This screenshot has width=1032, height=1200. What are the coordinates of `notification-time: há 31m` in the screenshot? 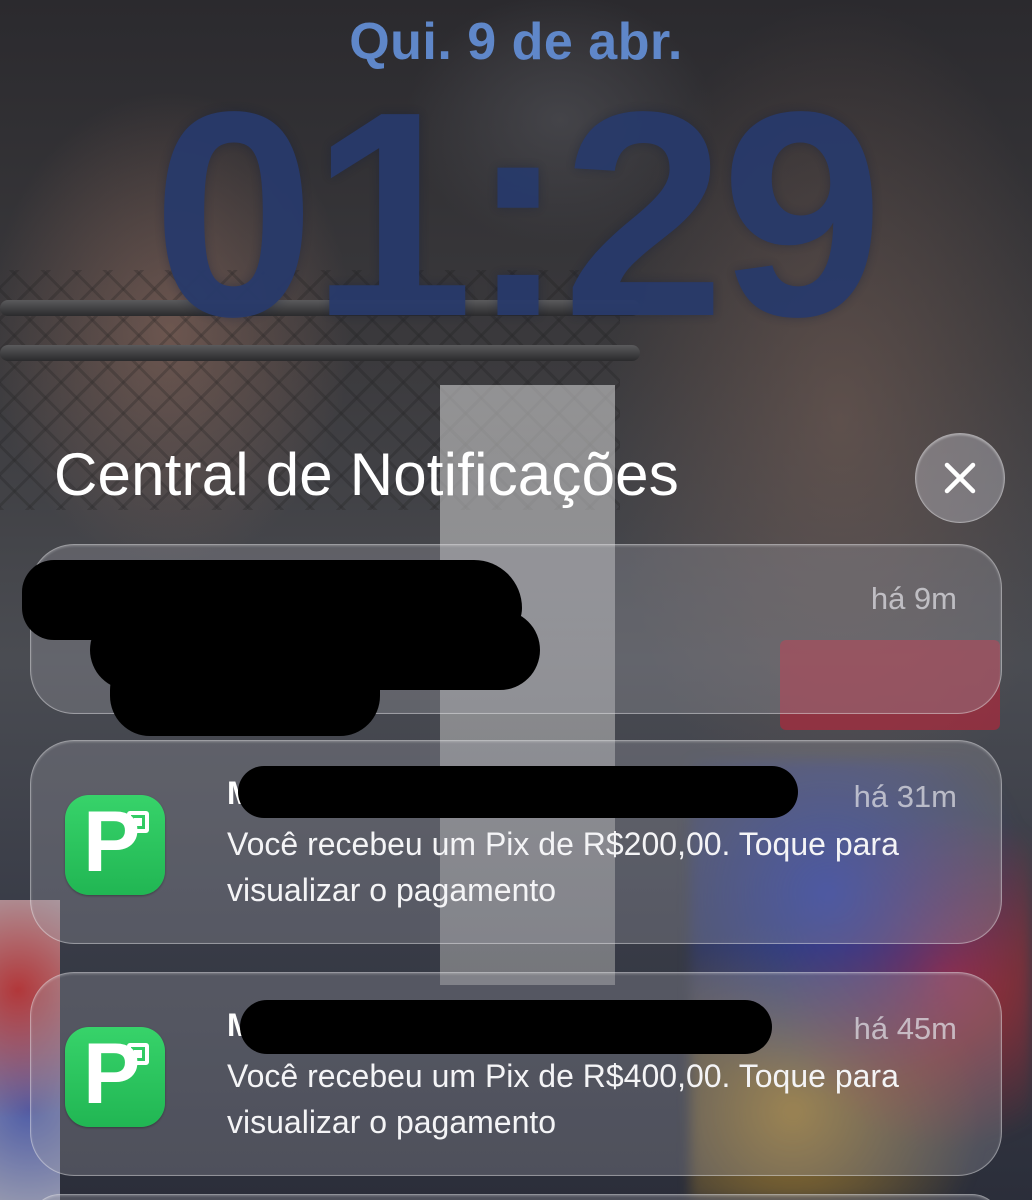 It's located at (905, 796).